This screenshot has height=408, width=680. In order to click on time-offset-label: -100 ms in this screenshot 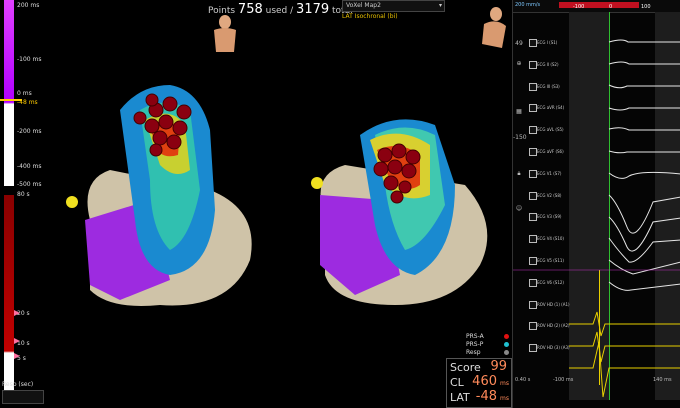, I will do `click(563, 380)`.